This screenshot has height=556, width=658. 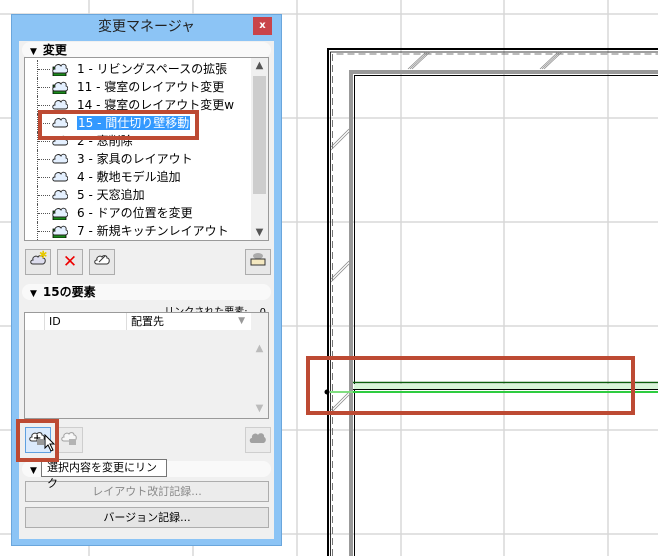 I want to click on cloud-minus-icon, so click(x=69, y=438).